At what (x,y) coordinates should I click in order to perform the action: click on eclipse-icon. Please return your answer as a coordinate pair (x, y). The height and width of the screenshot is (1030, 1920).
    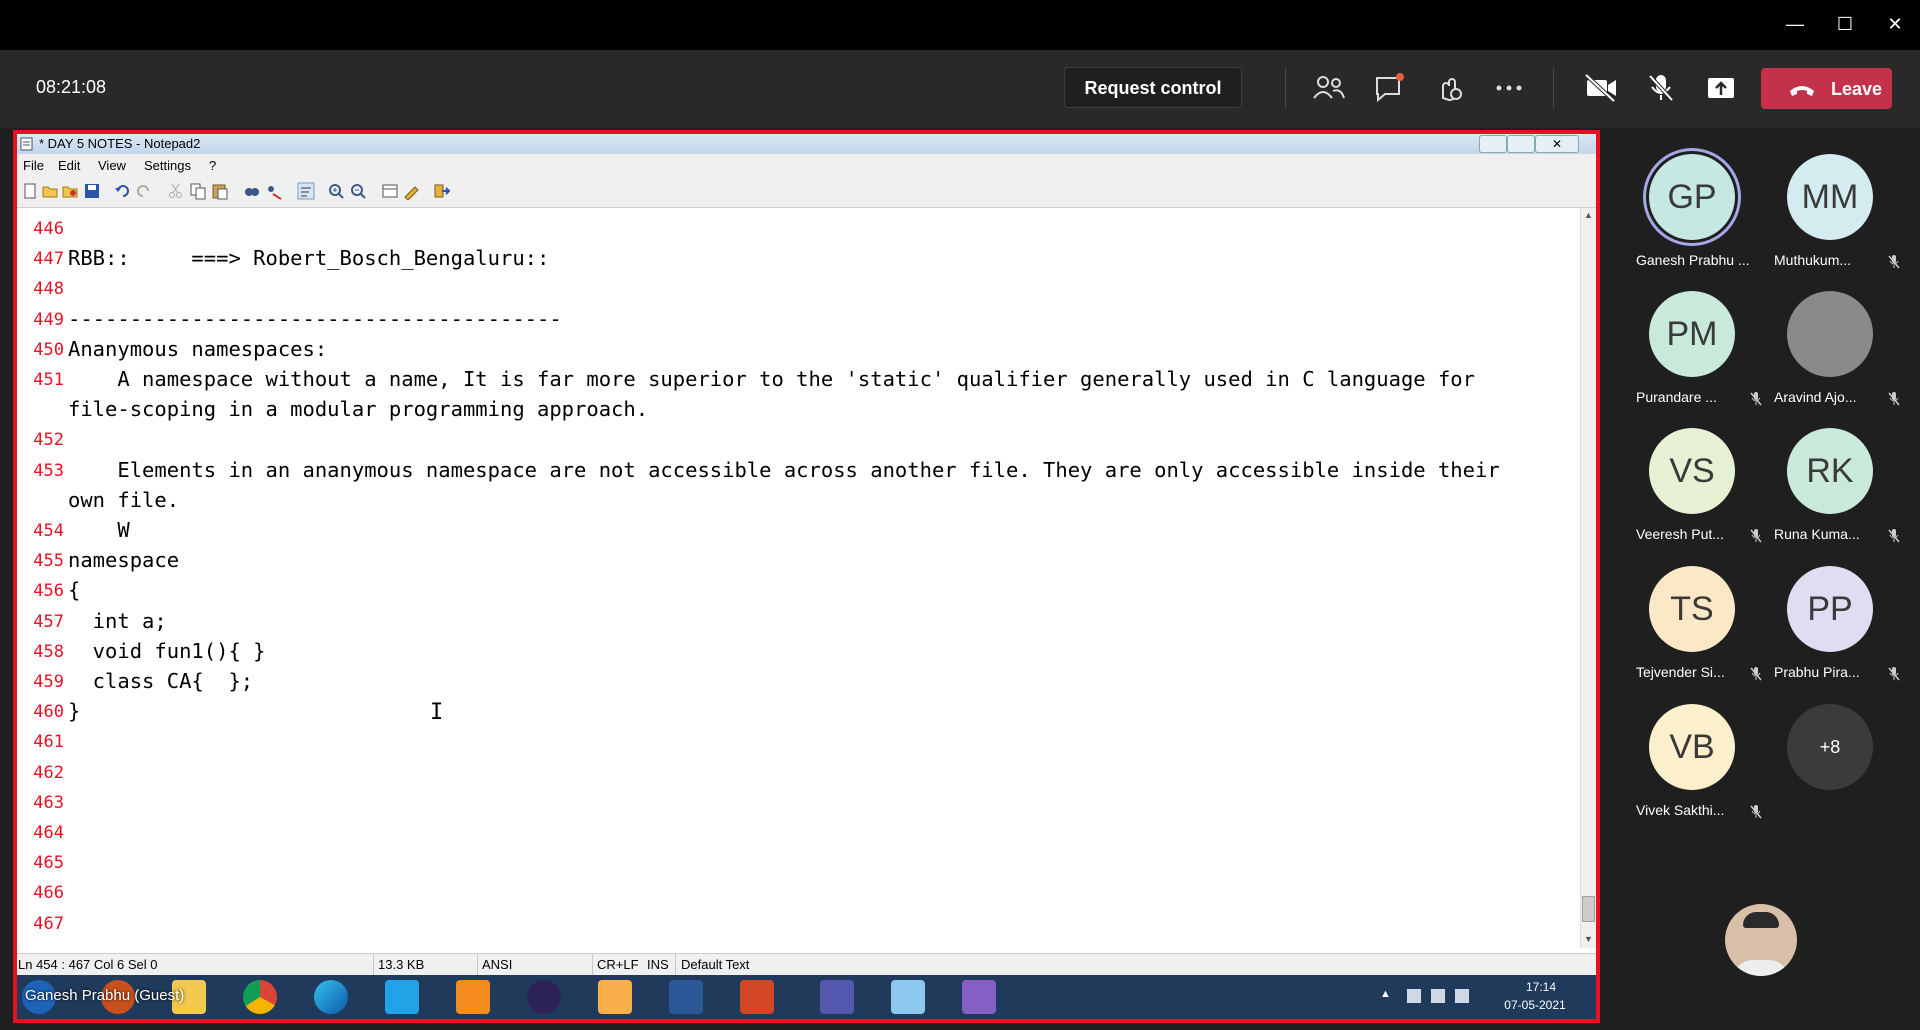
    Looking at the image, I should click on (544, 997).